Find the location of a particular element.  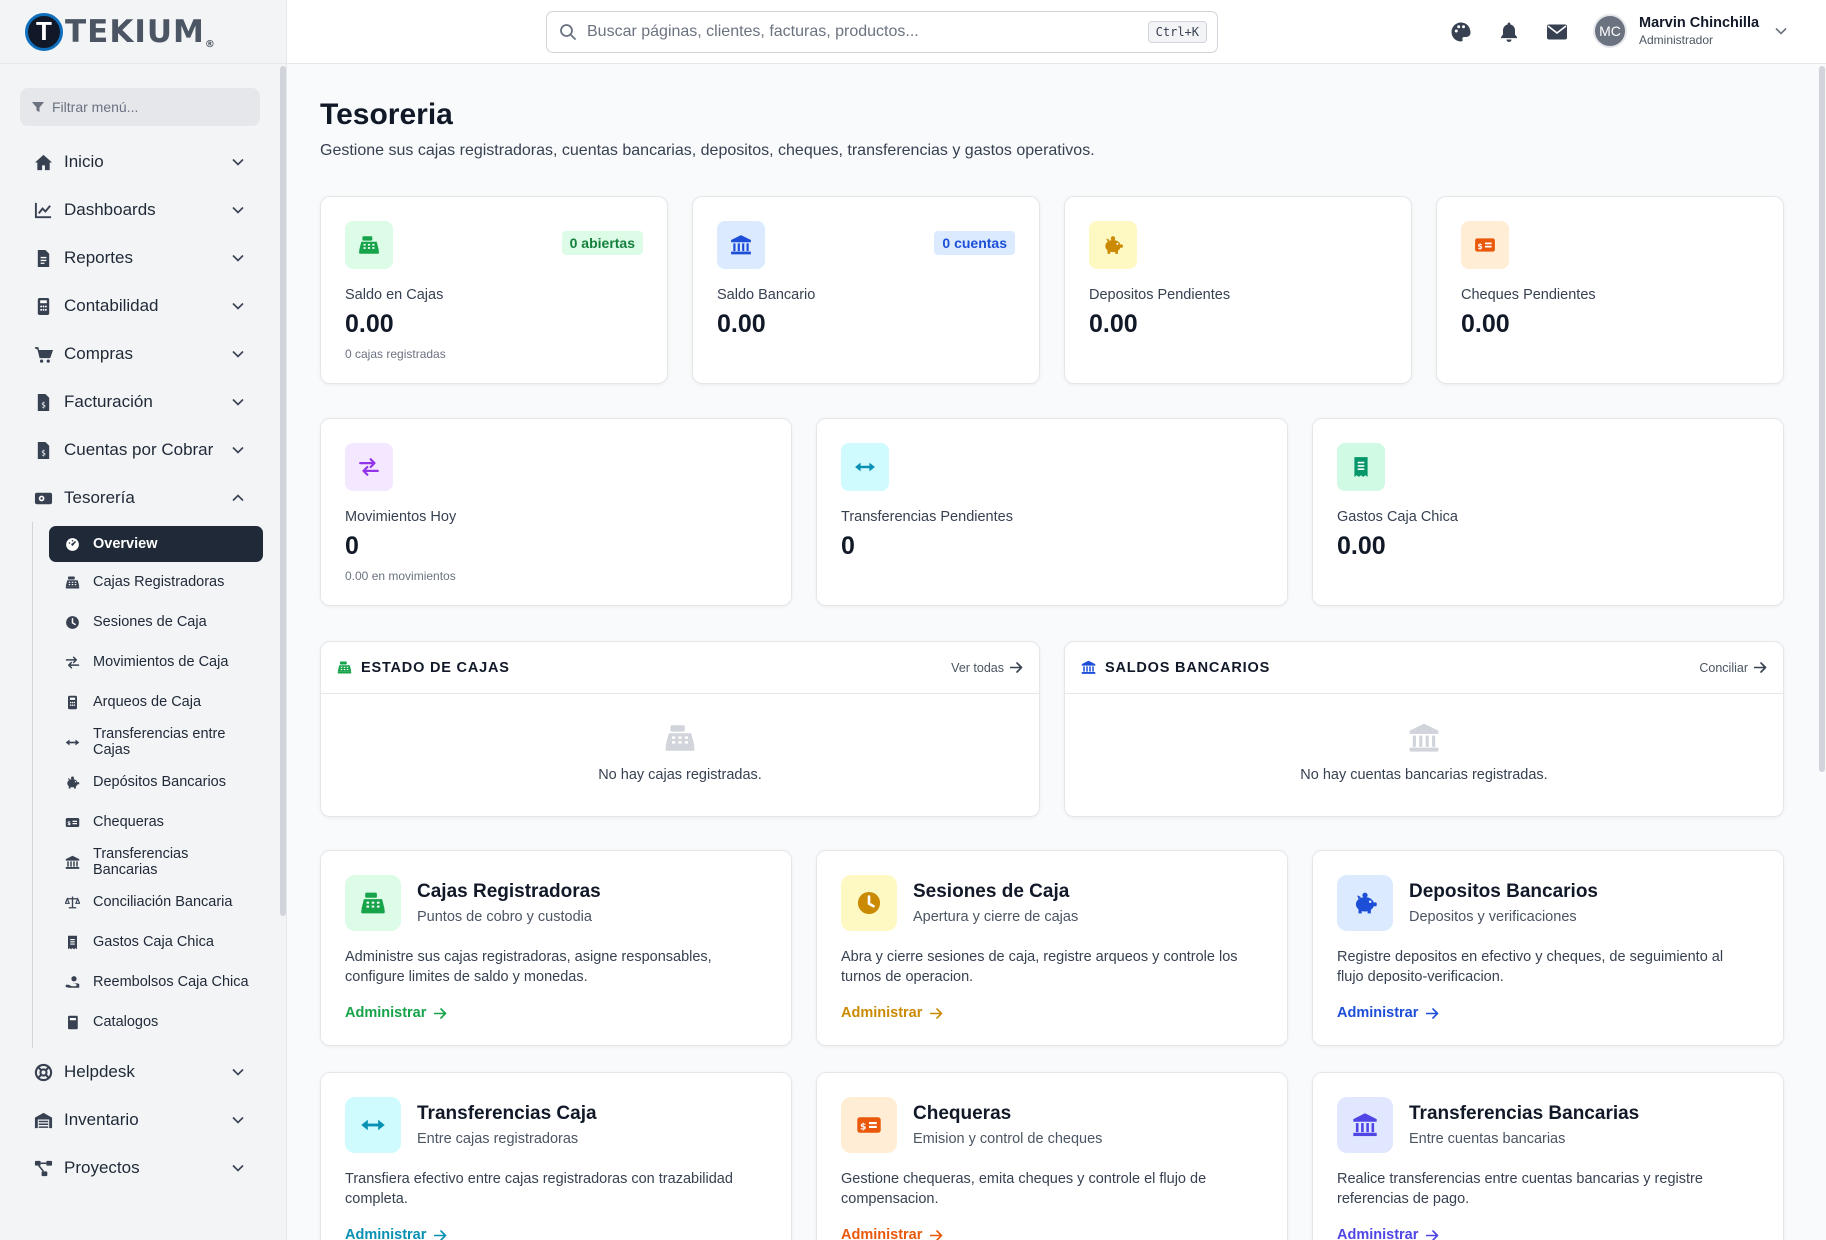

panel-header: ESTADO DE CAJAS Ver todas is located at coordinates (680, 668).